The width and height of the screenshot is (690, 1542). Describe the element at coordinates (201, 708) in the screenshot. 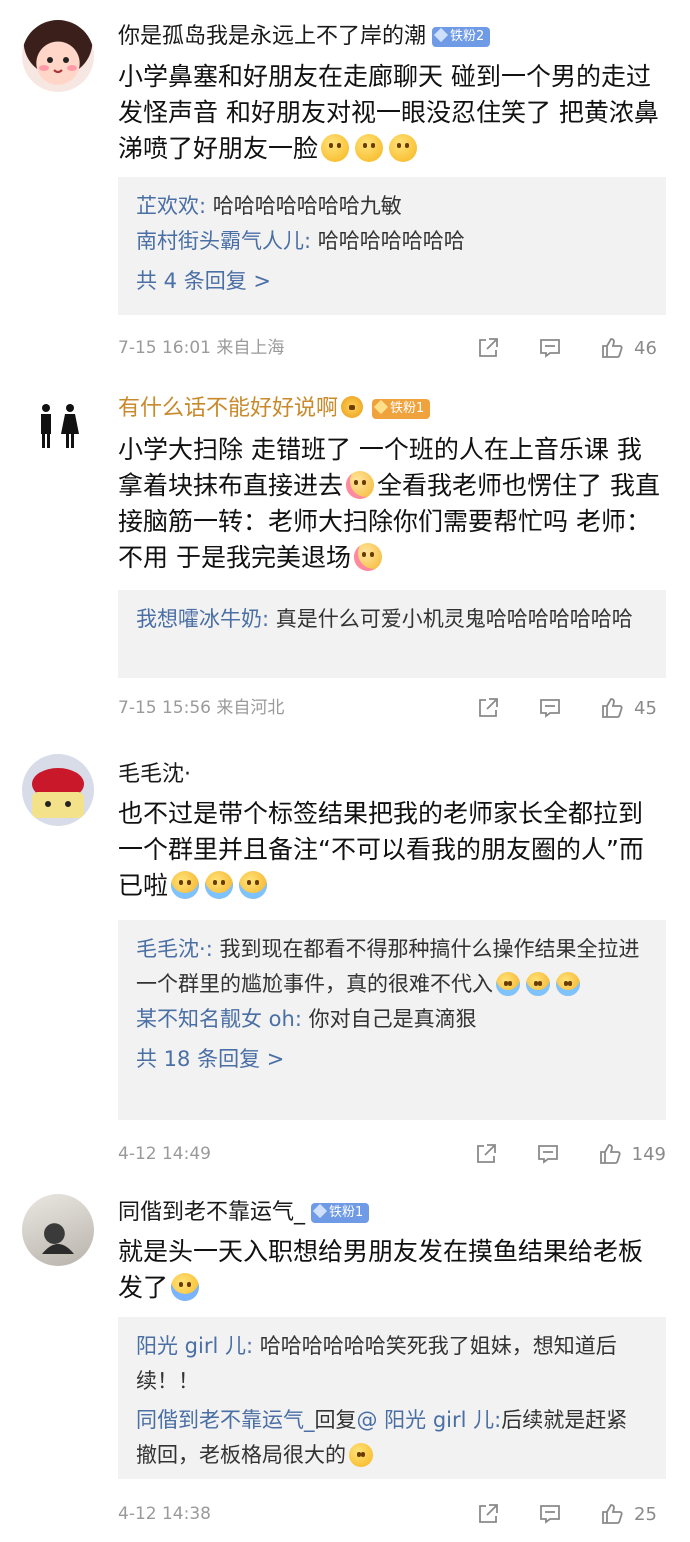

I see `comment-meta: 7-15 15:56 来自河北` at that location.